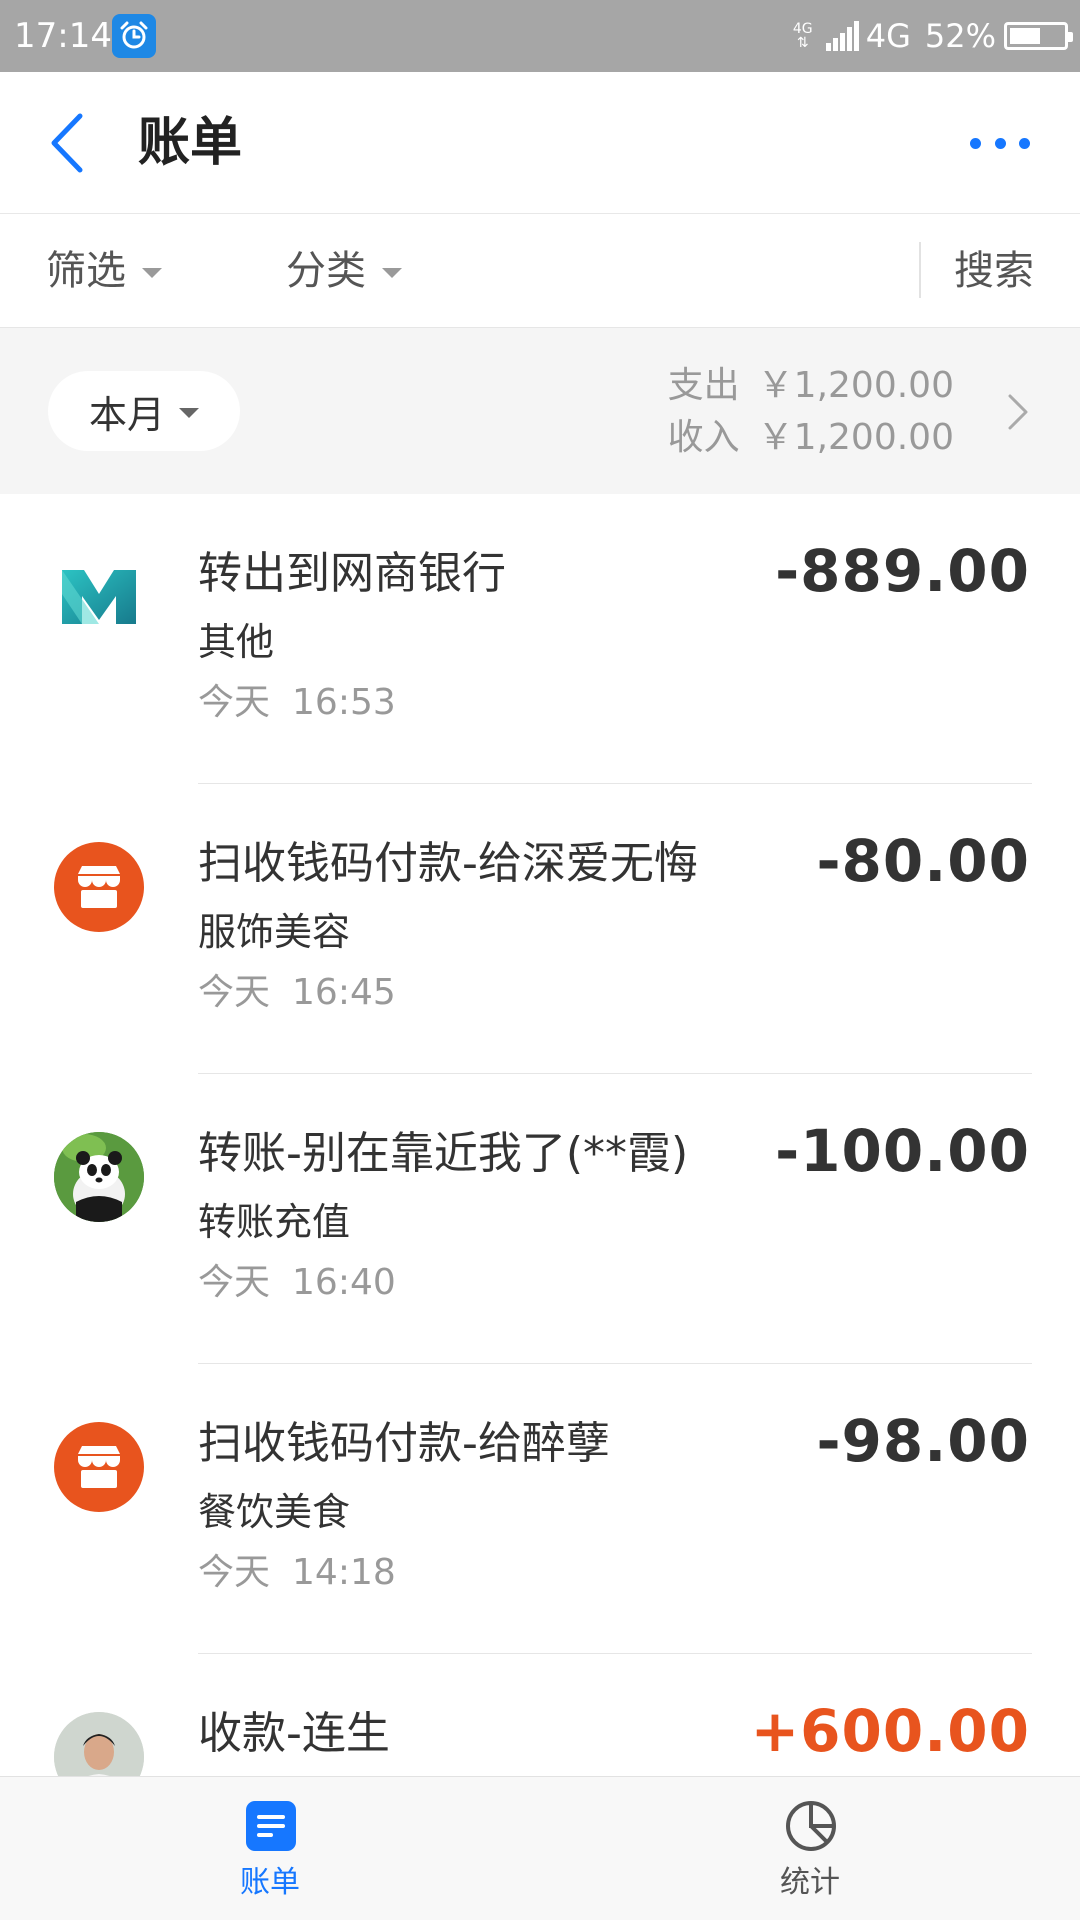 The width and height of the screenshot is (1080, 1920). Describe the element at coordinates (923, 1441) in the screenshot. I see `transaction-amount: -98.00` at that location.